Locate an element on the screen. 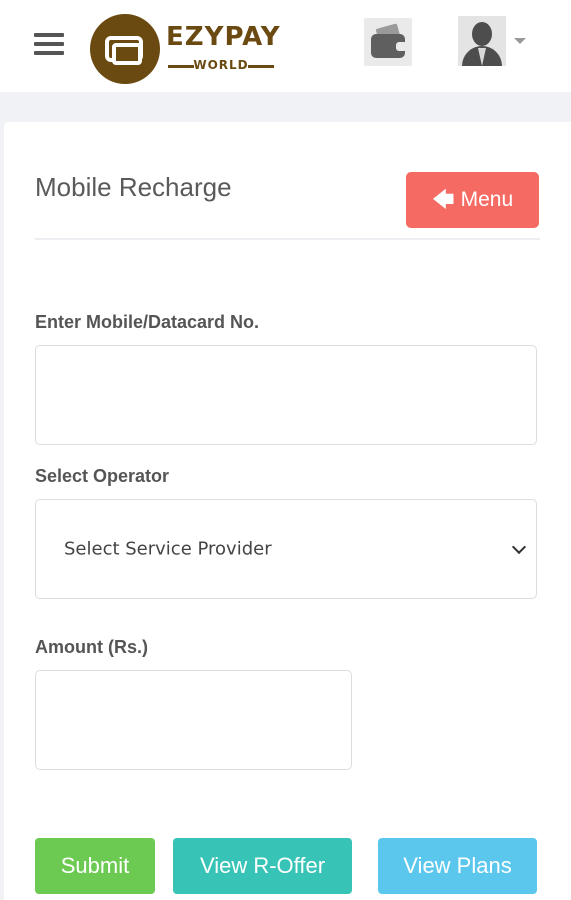 The image size is (571, 900). view-r-offer-button: View R-Offer is located at coordinates (262, 866).